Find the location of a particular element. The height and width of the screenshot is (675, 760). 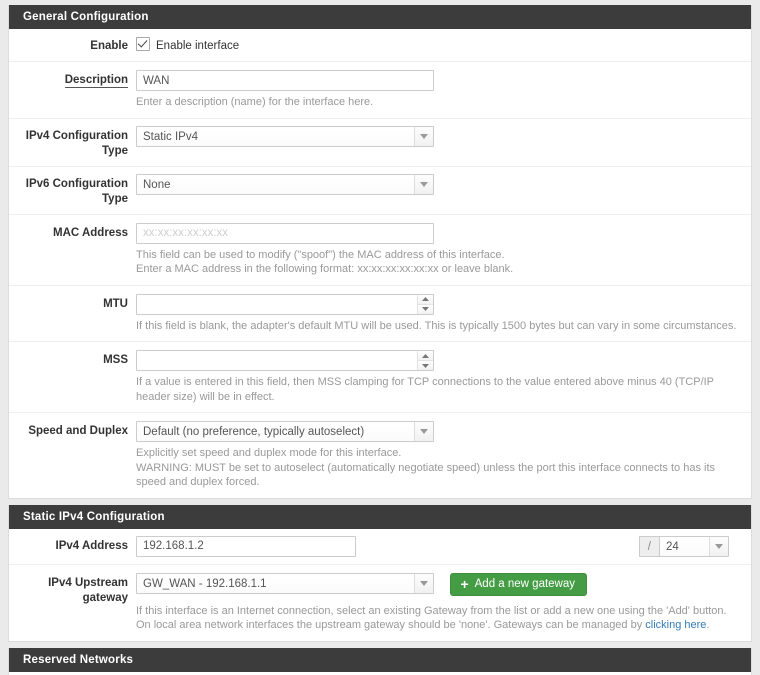

help-gateway-2-post: . is located at coordinates (708, 625).